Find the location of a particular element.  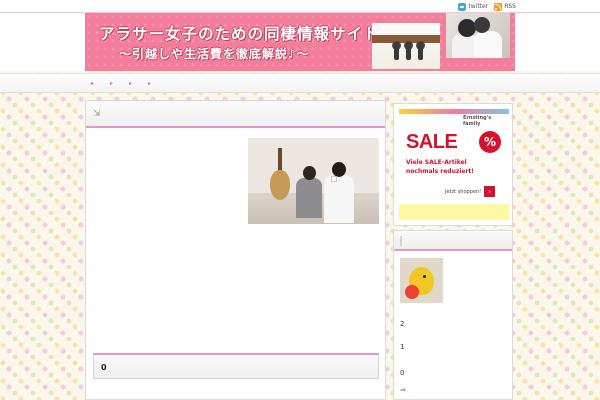

ad-footer is located at coordinates (454, 212).